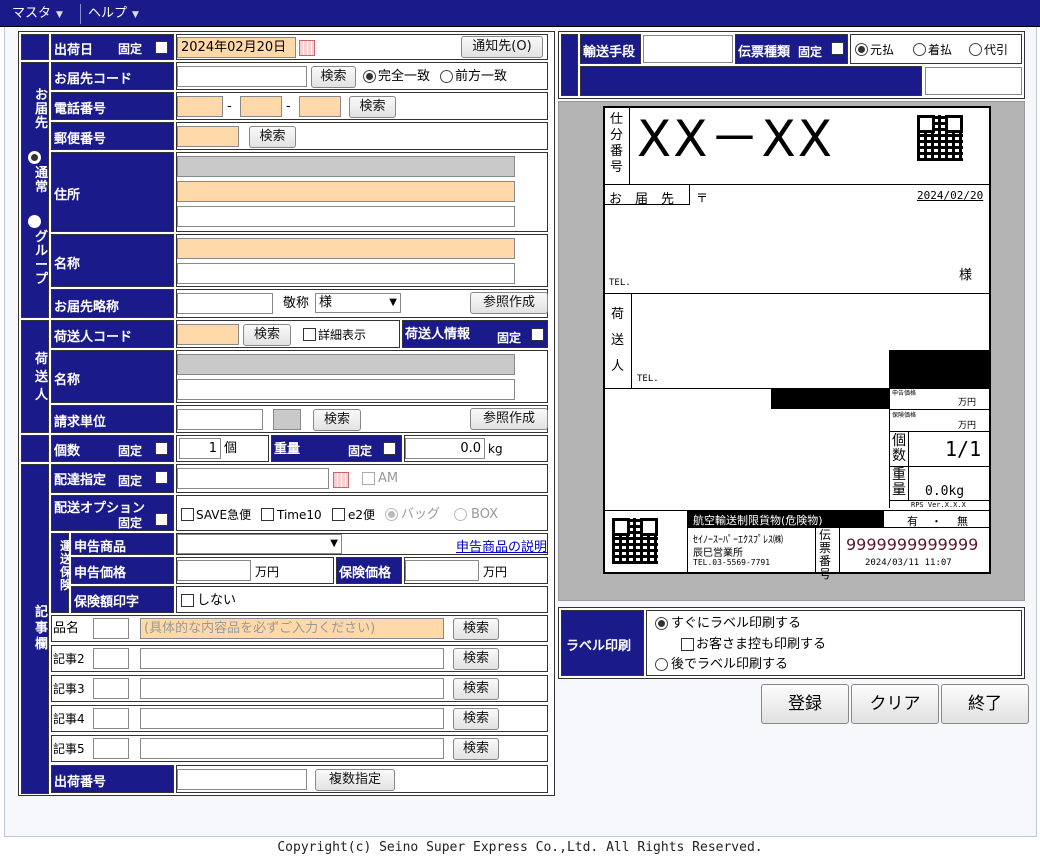  I want to click on count-unit: 個, so click(231, 448).